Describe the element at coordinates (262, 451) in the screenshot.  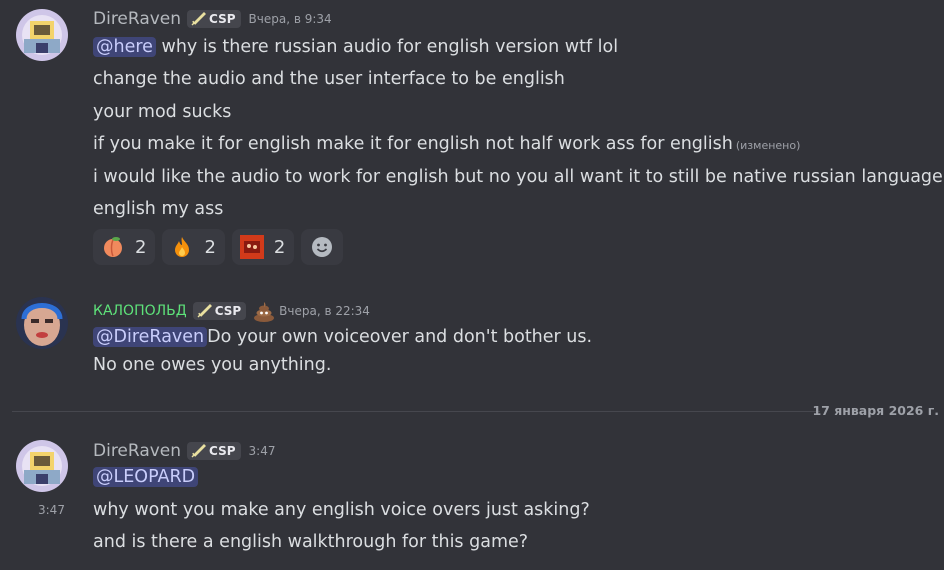
I see `timestamp: 3:47` at that location.